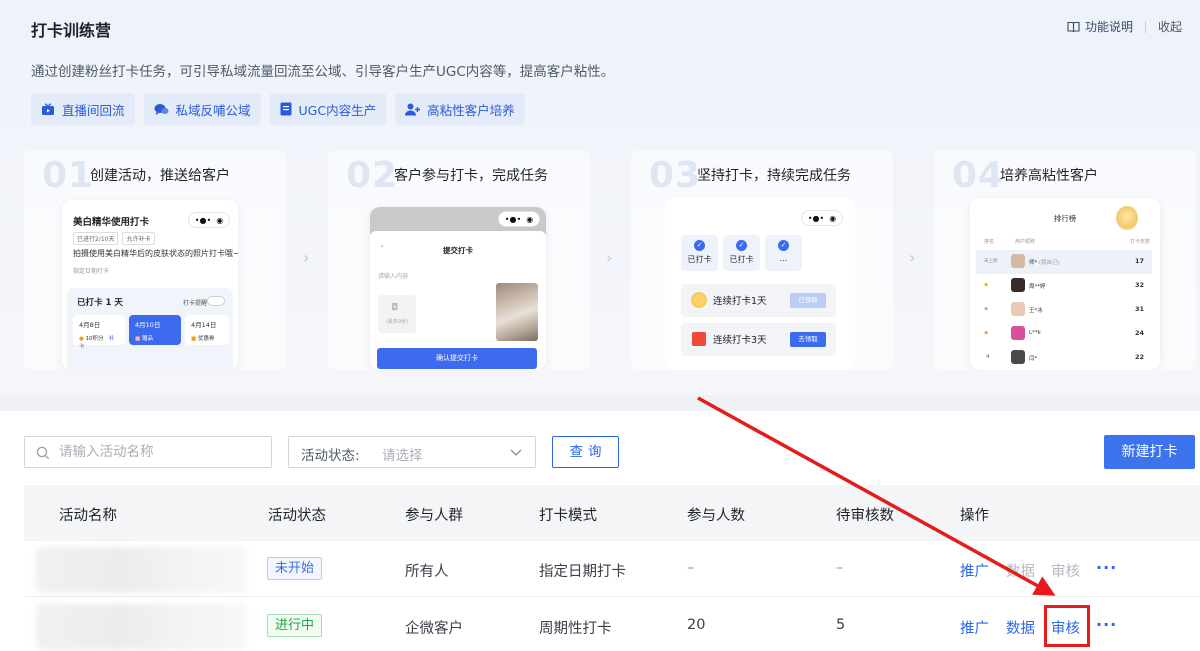 The height and width of the screenshot is (651, 1200). What do you see at coordinates (48, 108) in the screenshot?
I see `live-icon` at bounding box center [48, 108].